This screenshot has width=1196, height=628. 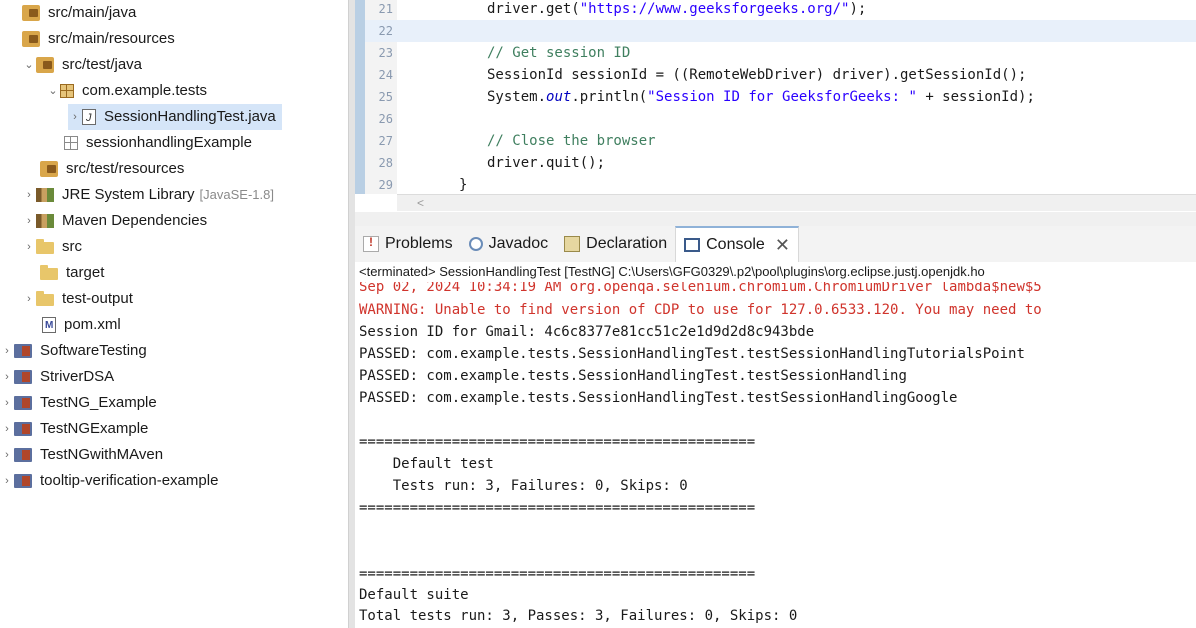 I want to click on tree-item-sessionhandlingtest-java: › SessionHandlingTest.java, so click(x=175, y=117).